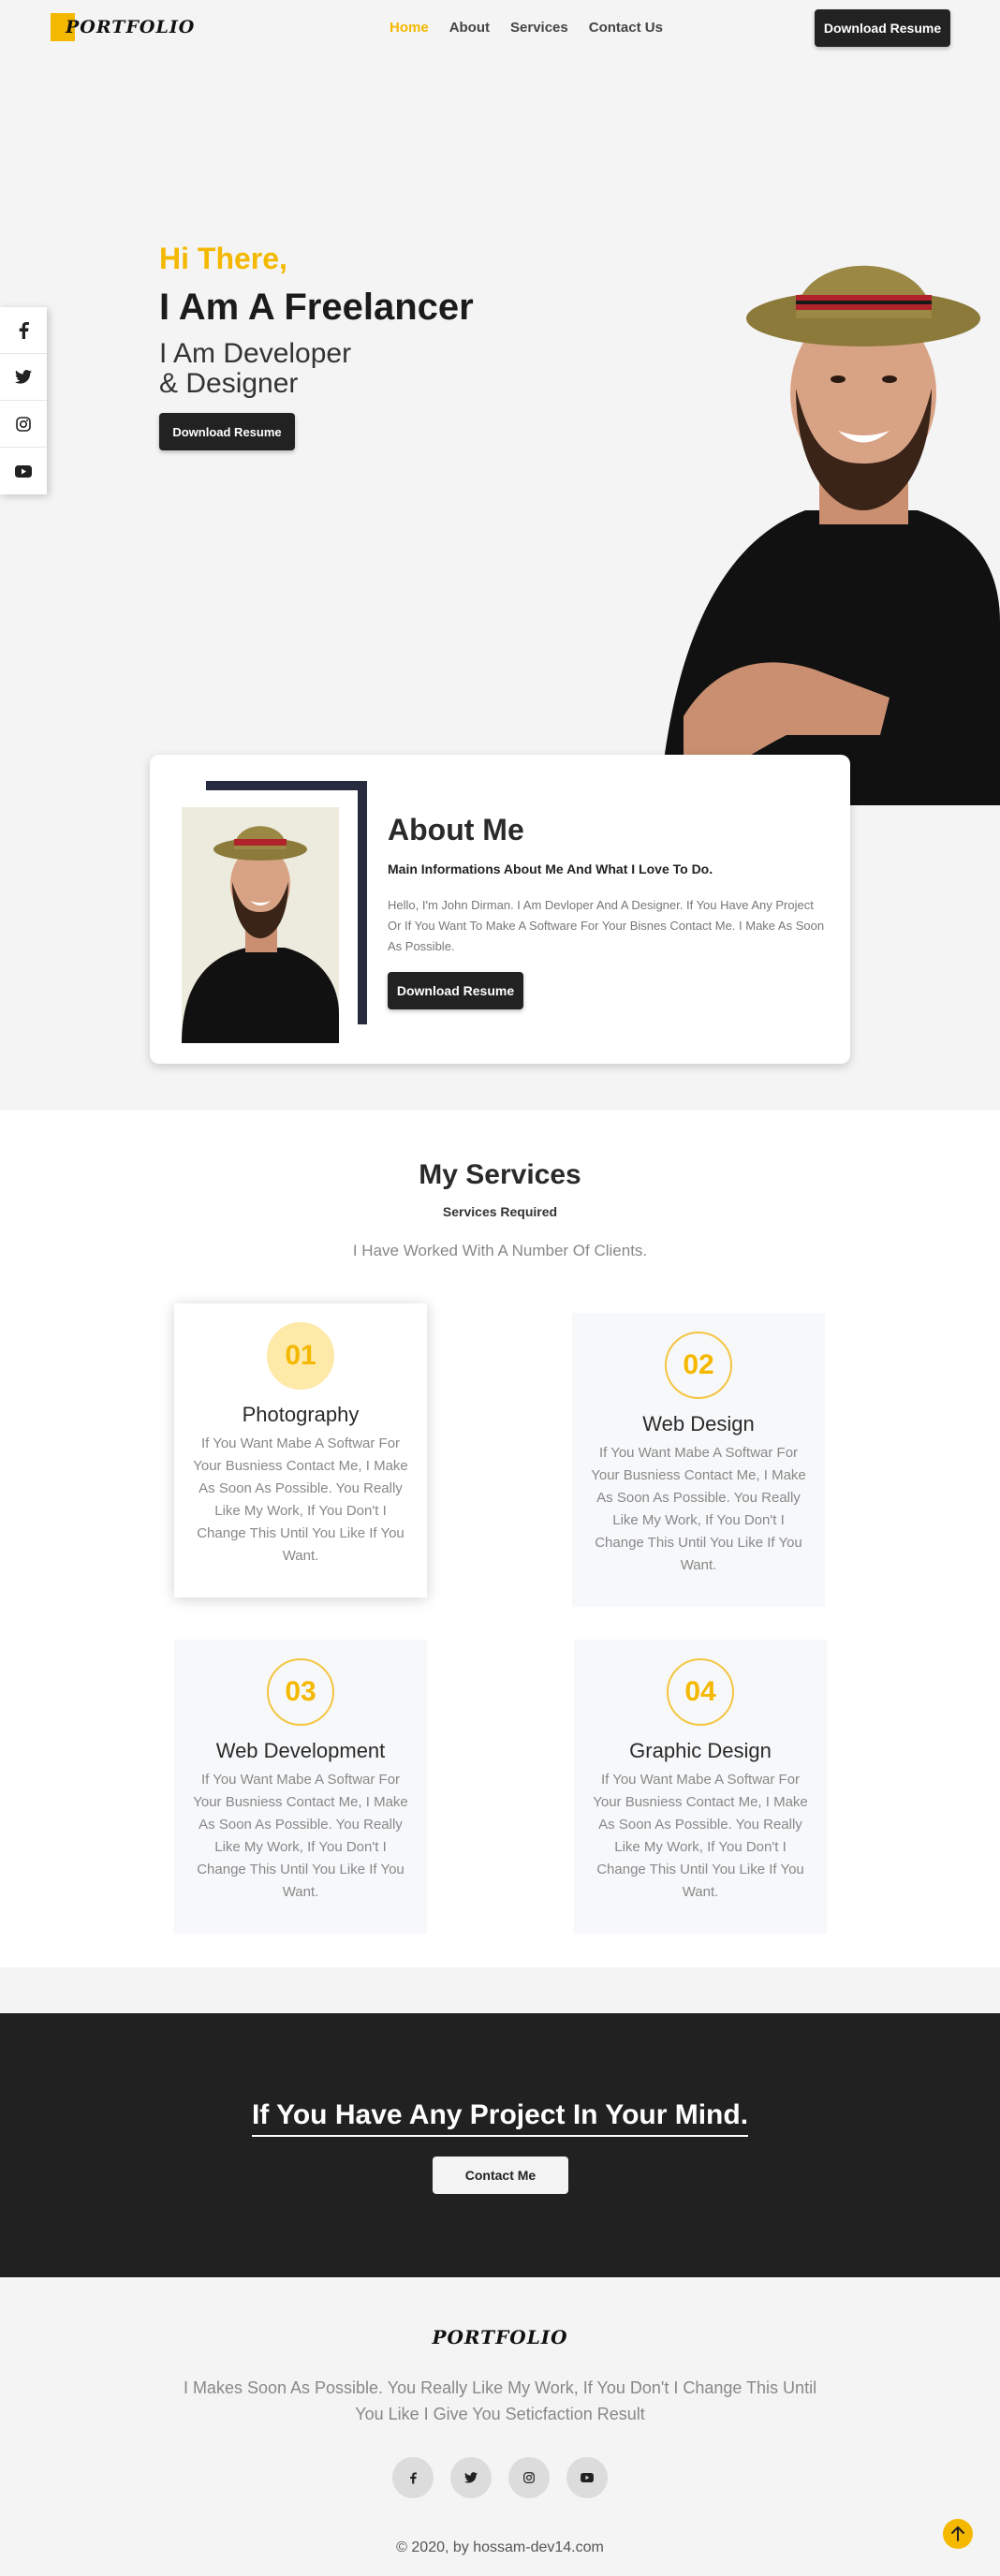 This screenshot has height=2576, width=1000. What do you see at coordinates (409, 28) in the screenshot?
I see `nav-link-home: Home` at bounding box center [409, 28].